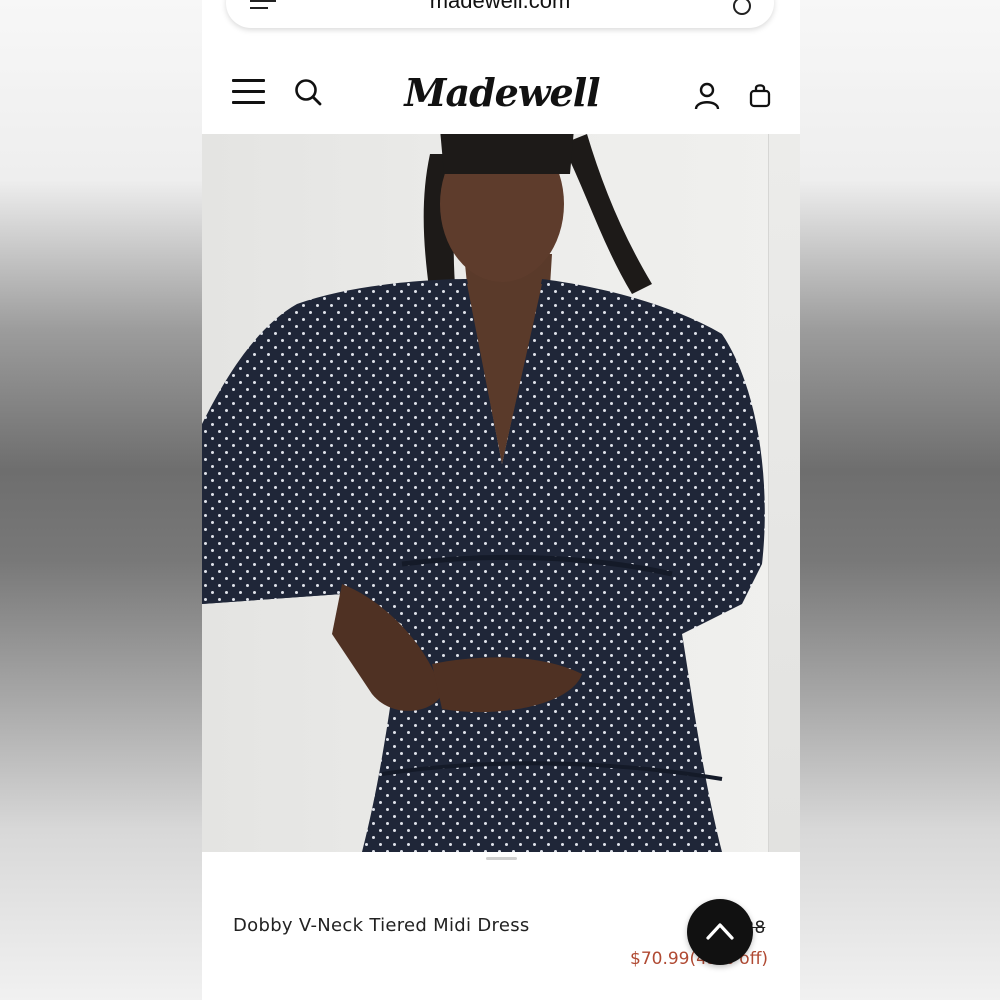 The height and width of the screenshot is (1000, 1000). What do you see at coordinates (760, 95) in the screenshot?
I see `shopping-bag-icon` at bounding box center [760, 95].